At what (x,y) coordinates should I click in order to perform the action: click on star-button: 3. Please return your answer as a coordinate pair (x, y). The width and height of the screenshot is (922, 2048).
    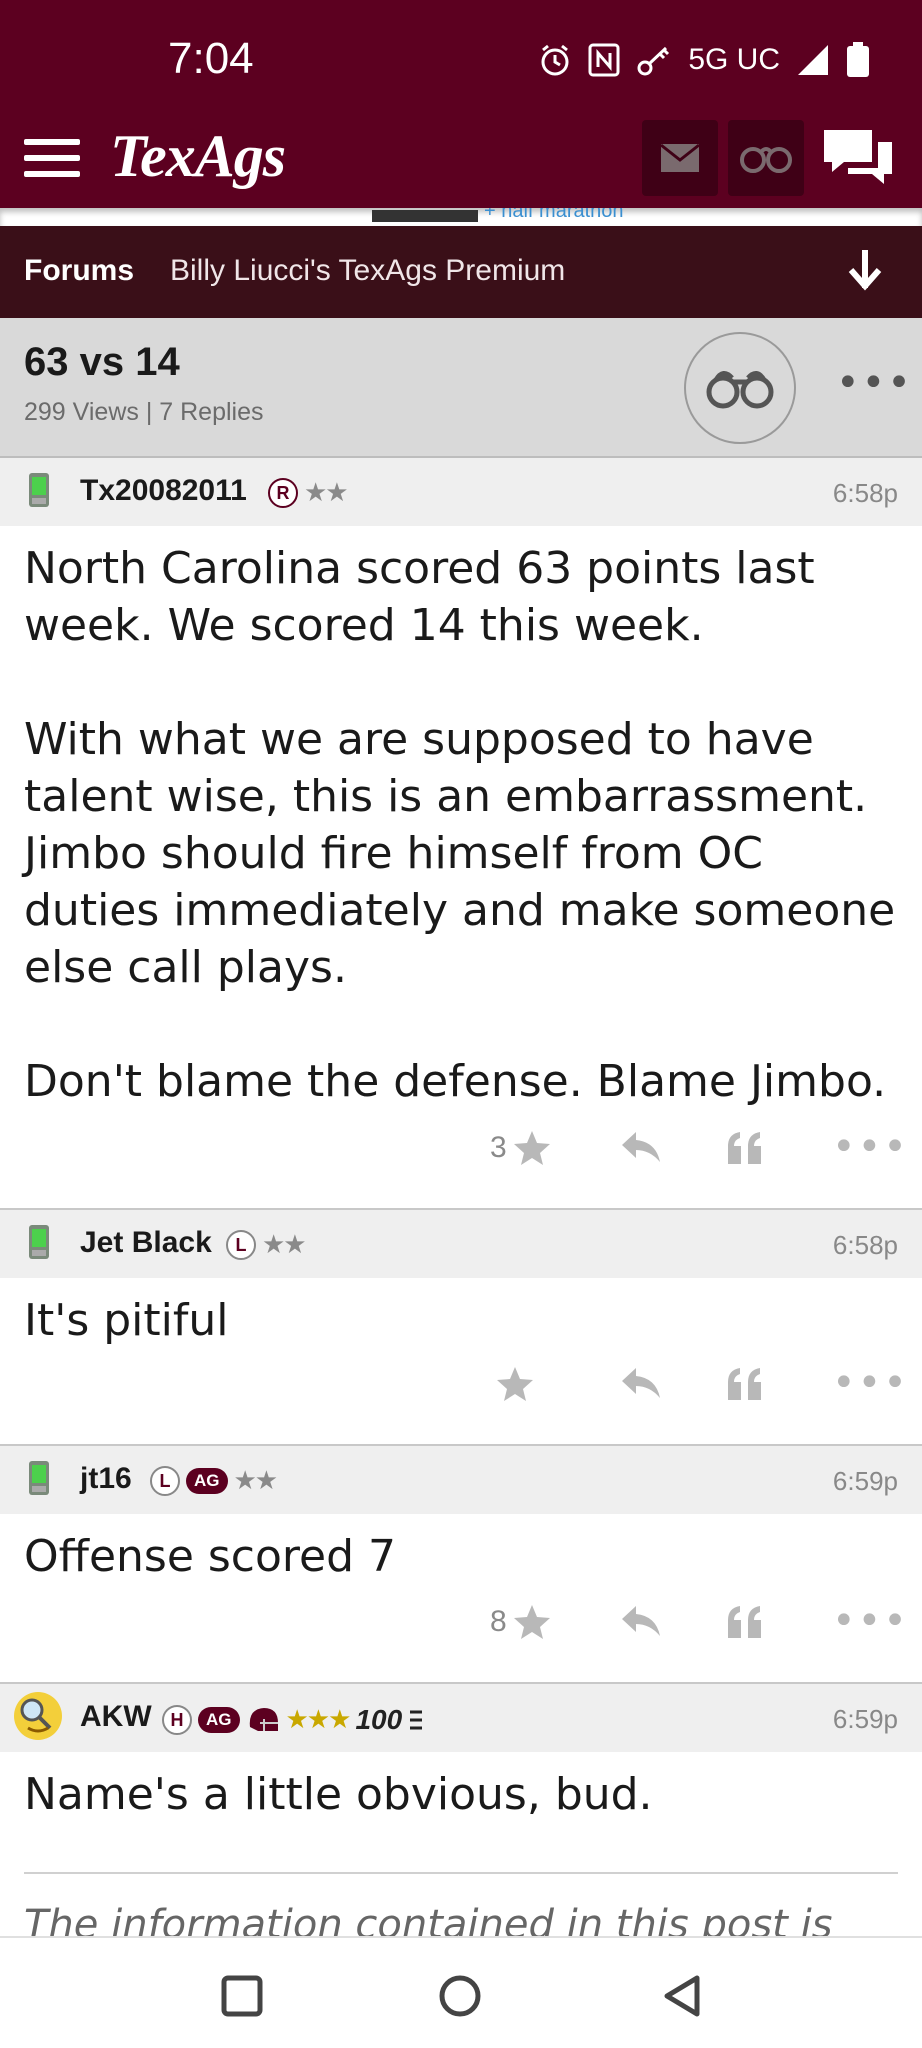
    Looking at the image, I should click on (520, 1148).